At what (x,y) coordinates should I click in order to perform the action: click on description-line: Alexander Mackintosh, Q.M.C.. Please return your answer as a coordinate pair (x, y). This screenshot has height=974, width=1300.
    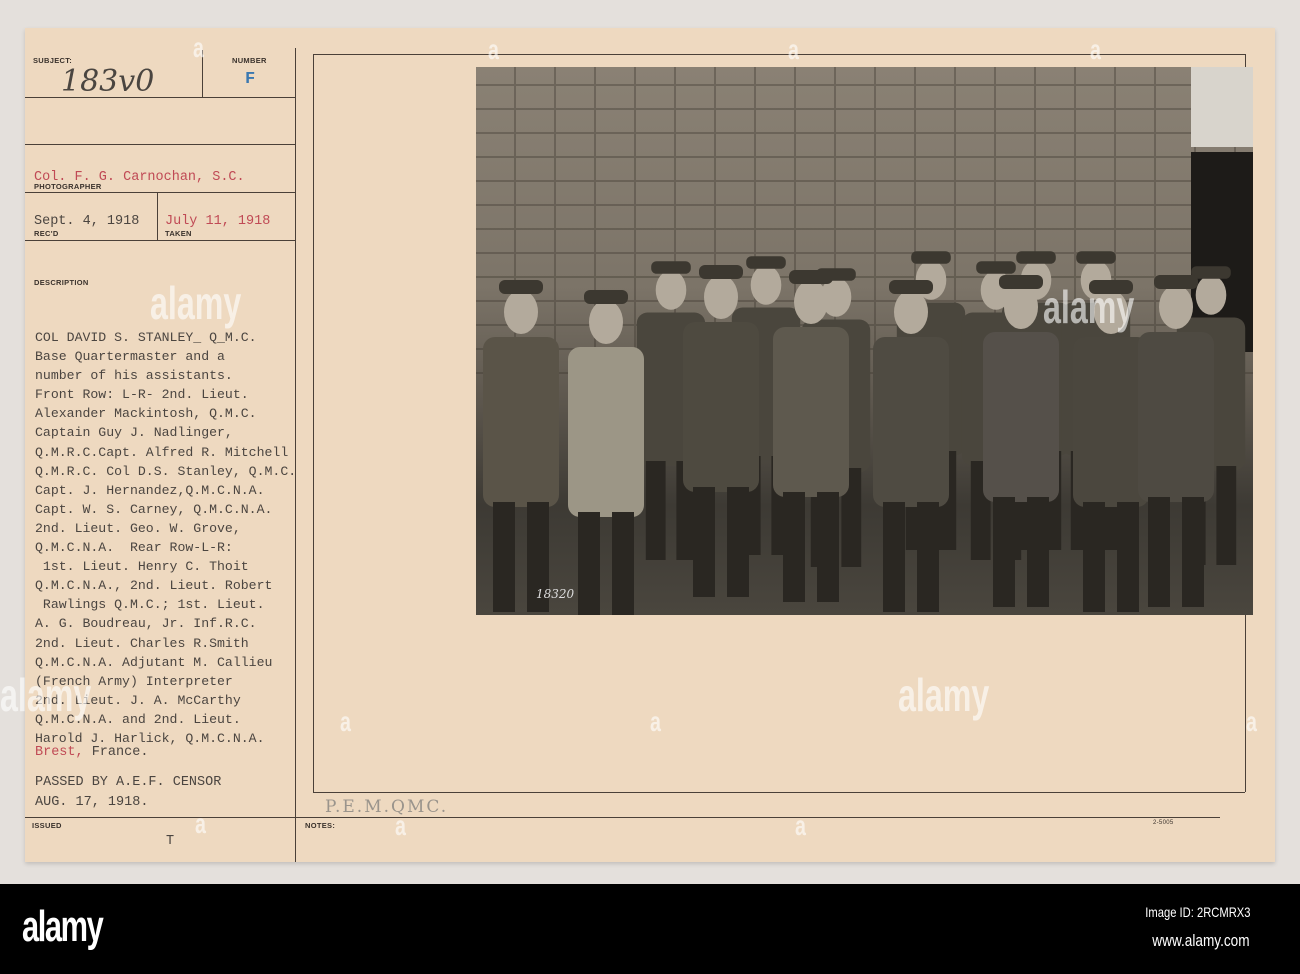
    Looking at the image, I should click on (146, 414).